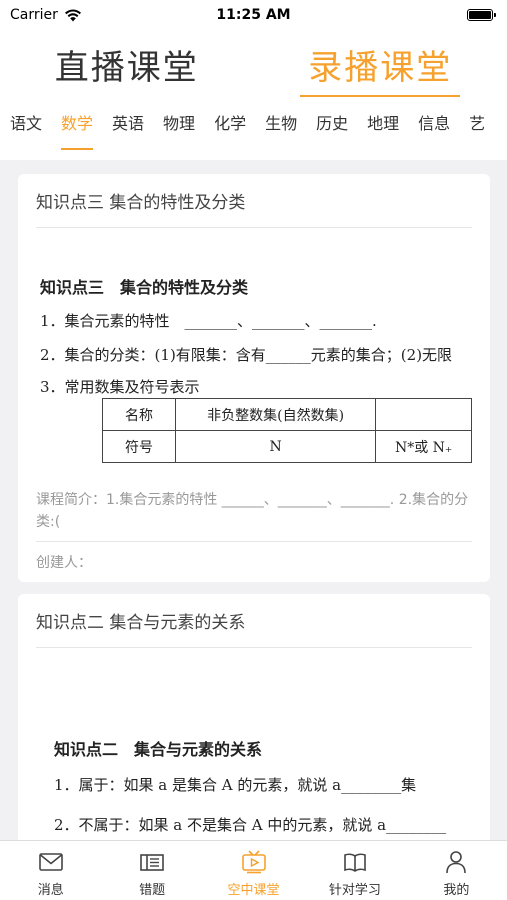 This screenshot has height=900, width=507. Describe the element at coordinates (383, 130) in the screenshot. I see `subject-tab: 地理` at that location.